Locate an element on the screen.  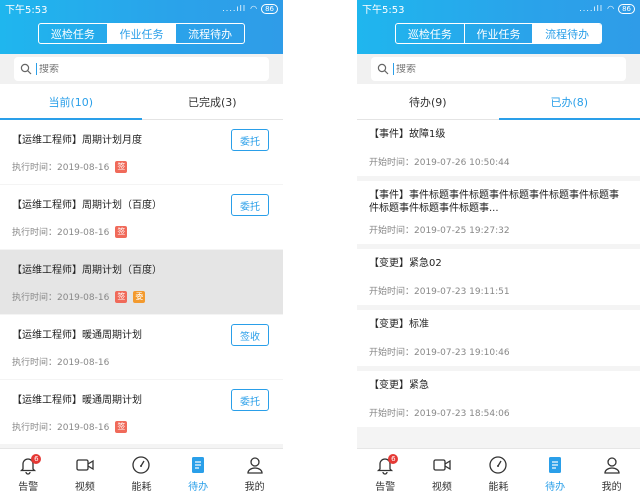
item-title: 【变更】标准 is located at coordinates (399, 324).